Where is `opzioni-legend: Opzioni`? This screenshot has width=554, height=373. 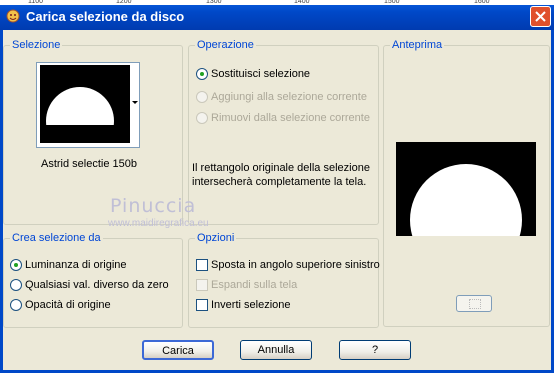
opzioni-legend: Opzioni is located at coordinates (216, 238).